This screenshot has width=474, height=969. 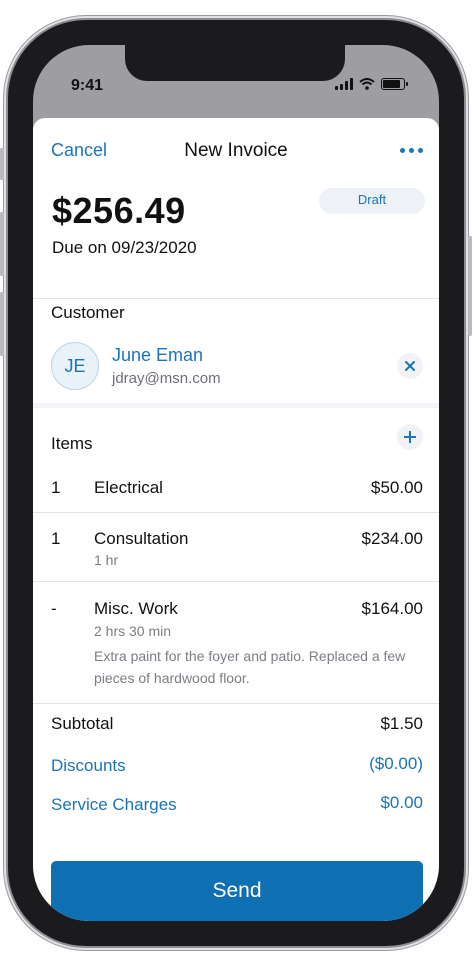 What do you see at coordinates (87, 85) in the screenshot?
I see `status-time: 9:41` at bounding box center [87, 85].